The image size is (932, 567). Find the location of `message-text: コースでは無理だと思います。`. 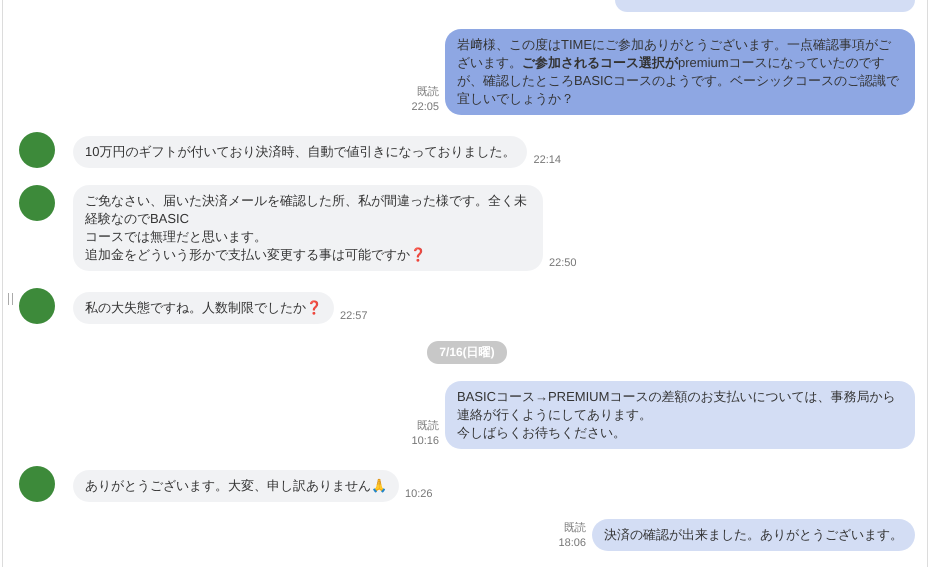

message-text: コースでは無理だと思います。 is located at coordinates (176, 237).